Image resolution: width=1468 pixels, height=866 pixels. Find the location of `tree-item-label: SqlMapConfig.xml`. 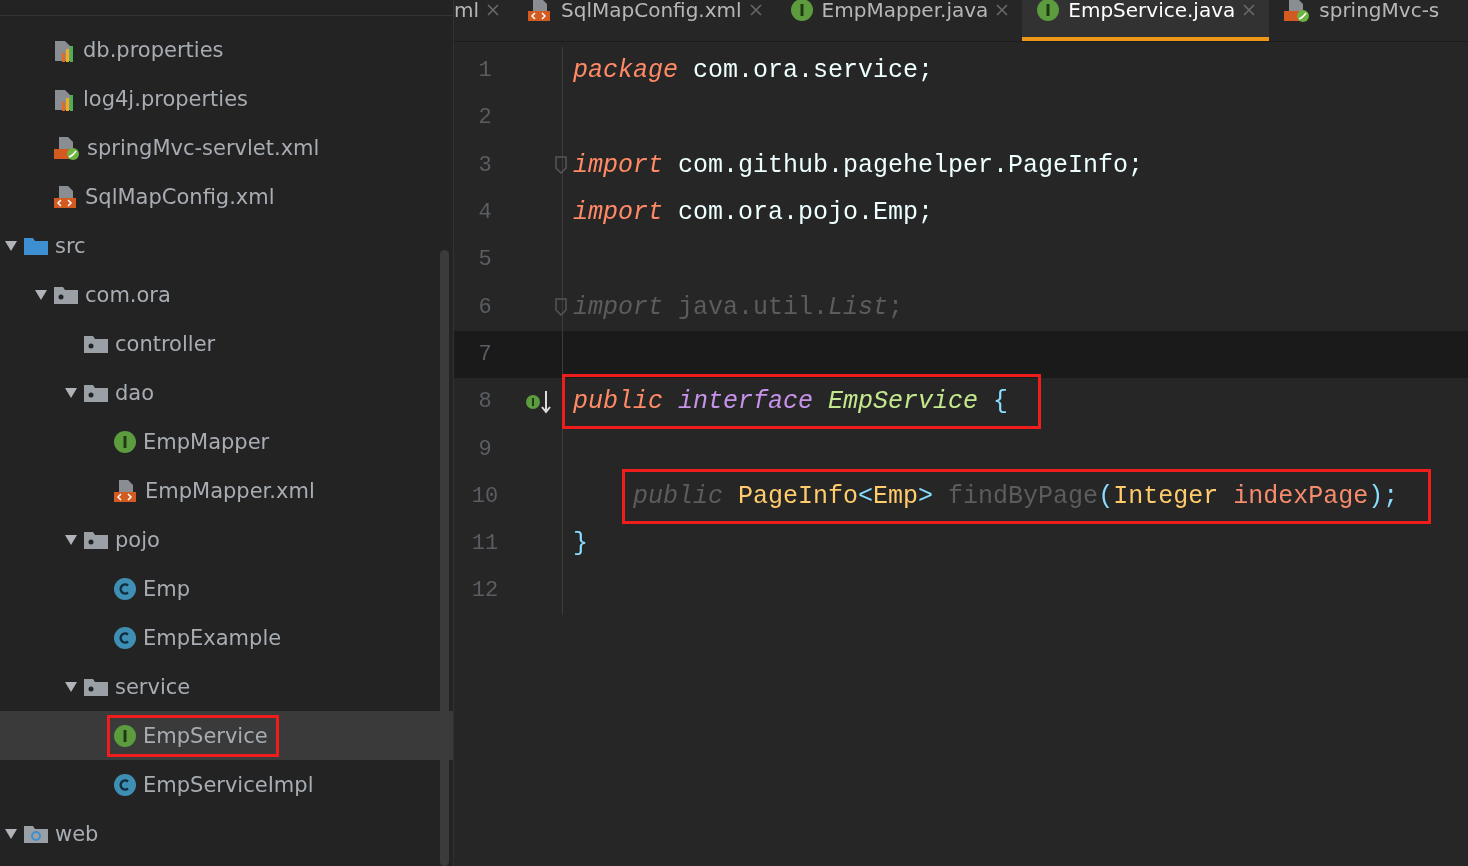

tree-item-label: SqlMapConfig.xml is located at coordinates (180, 196).